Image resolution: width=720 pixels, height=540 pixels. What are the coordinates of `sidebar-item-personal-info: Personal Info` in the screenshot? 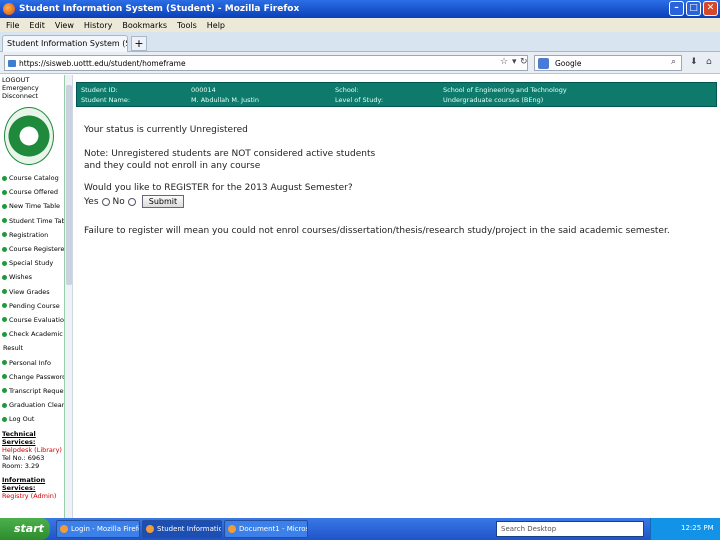 It's located at (32, 362).